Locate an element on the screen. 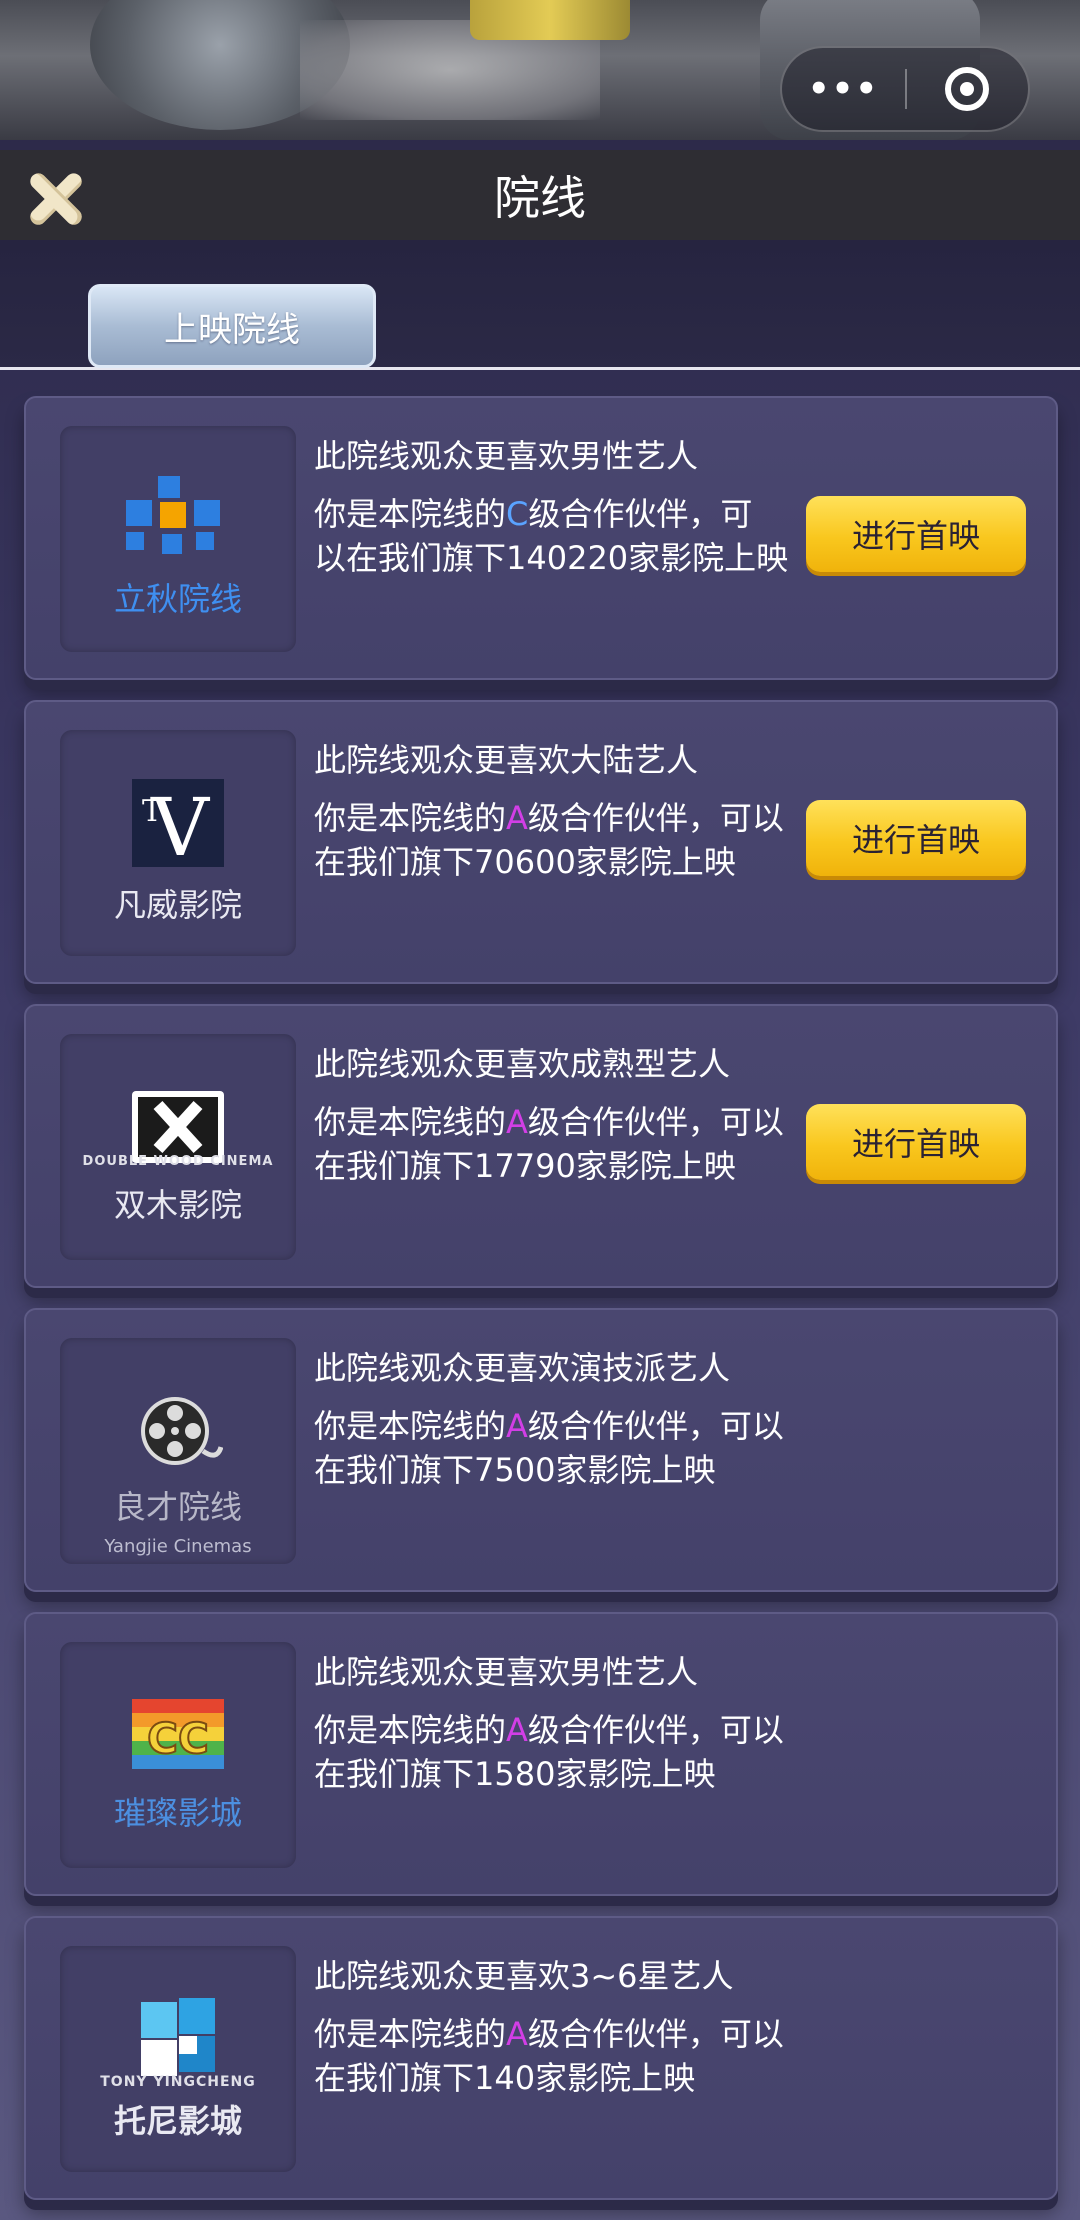 This screenshot has height=2220, width=1080. partner-grade: C is located at coordinates (517, 514).